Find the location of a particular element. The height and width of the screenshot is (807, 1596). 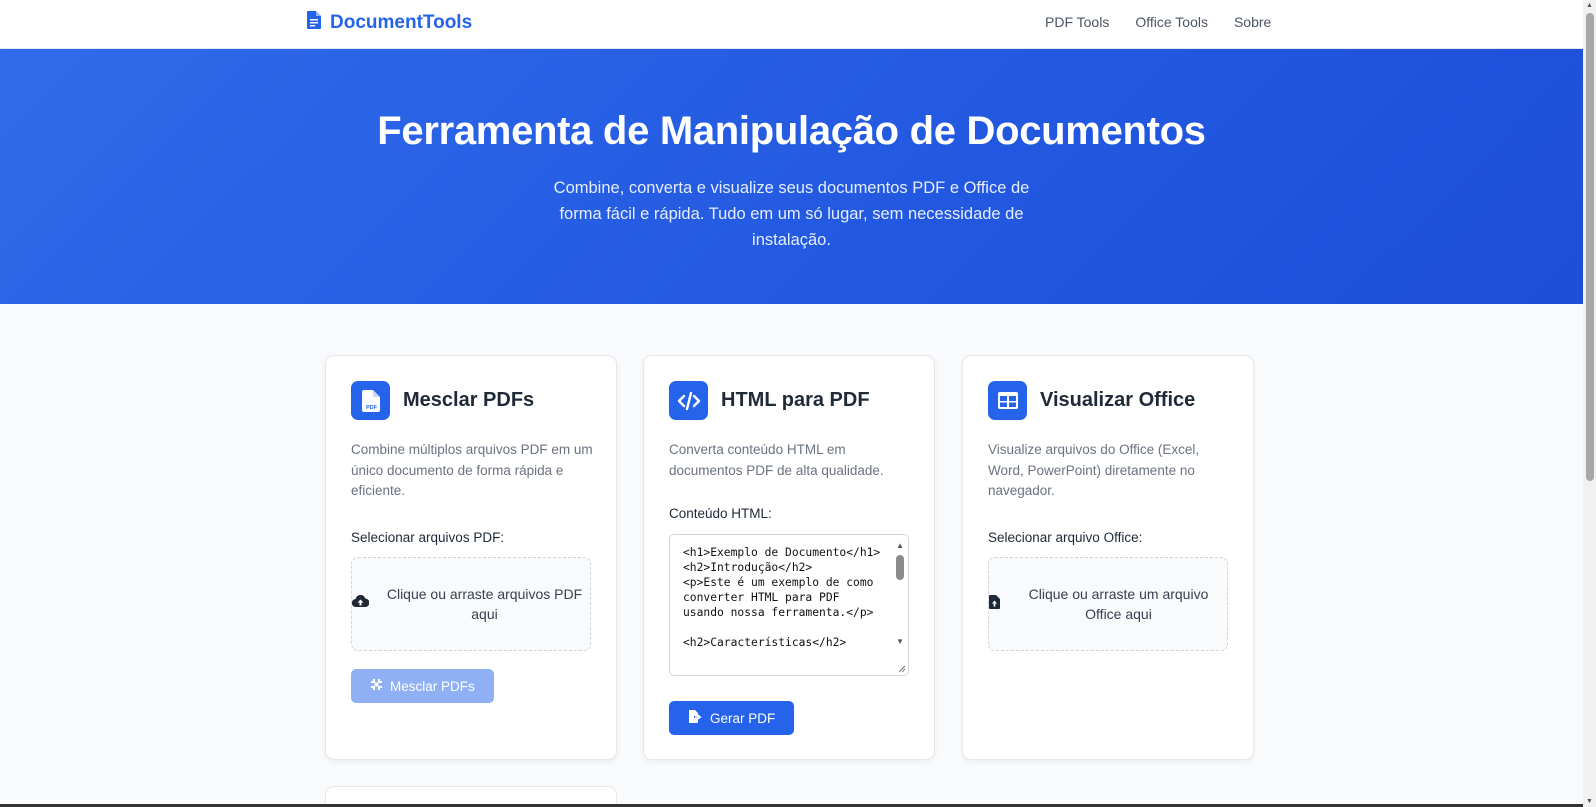

compress-icon is located at coordinates (376, 686).